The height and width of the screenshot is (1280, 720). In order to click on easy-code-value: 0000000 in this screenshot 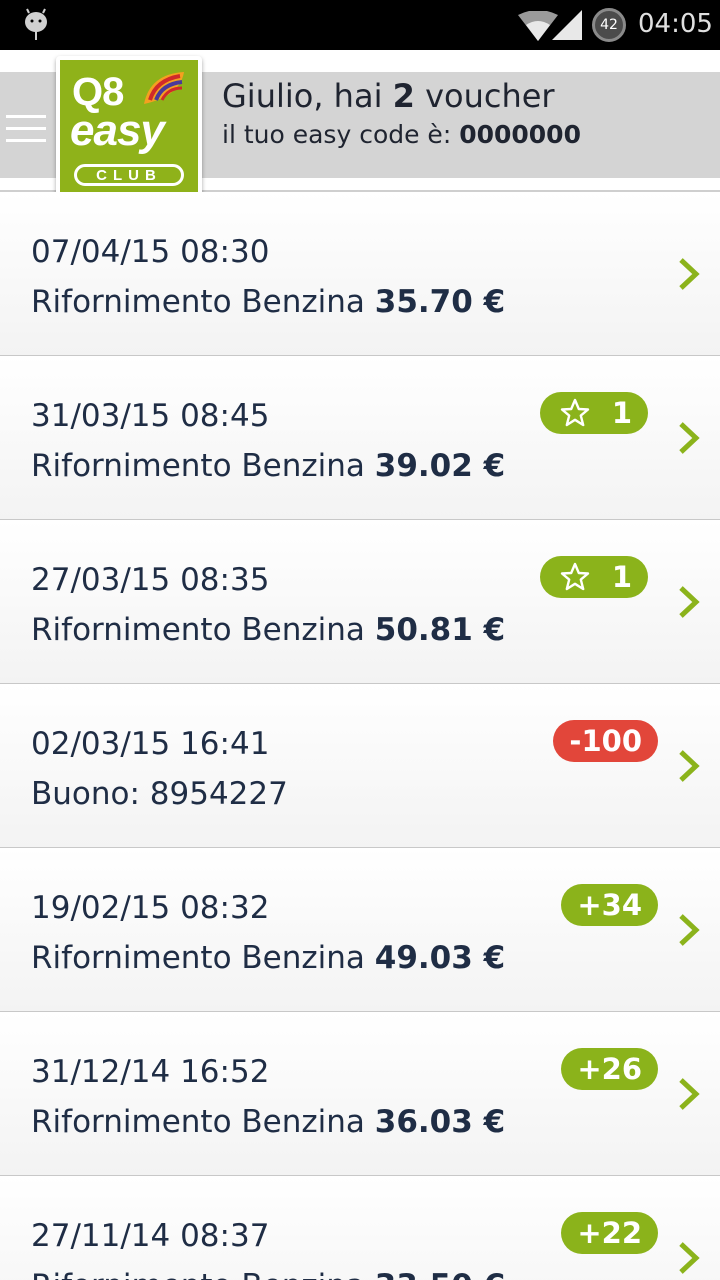, I will do `click(520, 134)`.